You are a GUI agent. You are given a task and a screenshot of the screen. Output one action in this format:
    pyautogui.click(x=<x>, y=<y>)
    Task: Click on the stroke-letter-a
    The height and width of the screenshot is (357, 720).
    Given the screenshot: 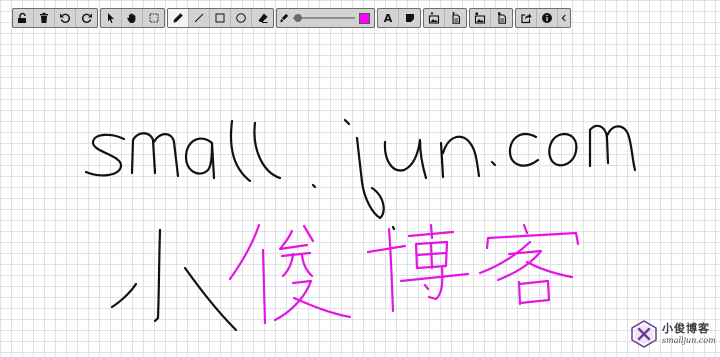 What is the action you would take?
    pyautogui.click(x=200, y=158)
    